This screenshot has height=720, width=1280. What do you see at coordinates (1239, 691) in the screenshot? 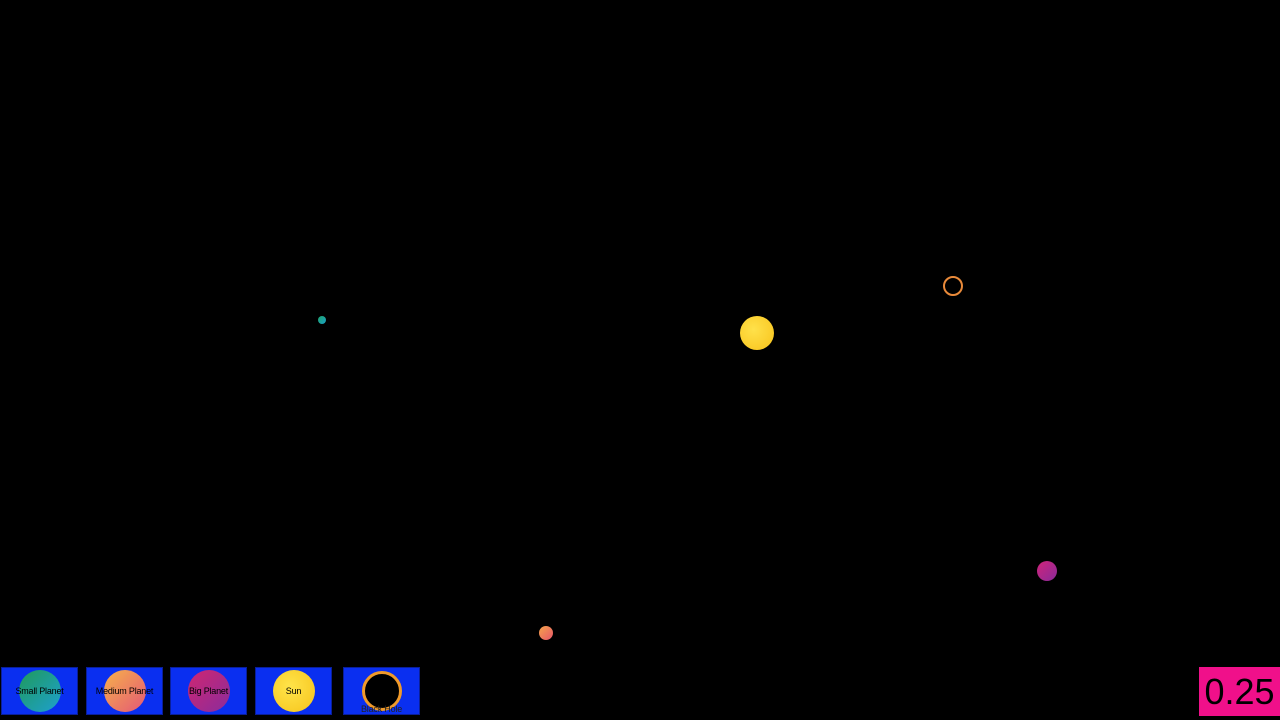
I see `speed-display: 0.25` at bounding box center [1239, 691].